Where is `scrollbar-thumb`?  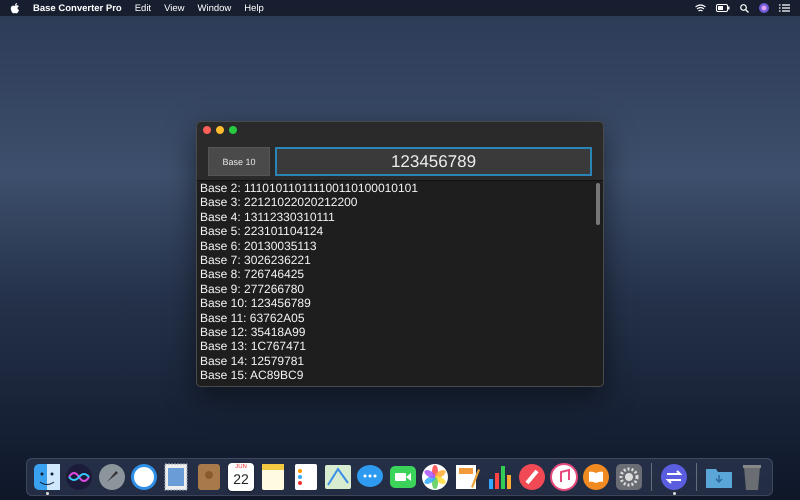
scrollbar-thumb is located at coordinates (598, 204).